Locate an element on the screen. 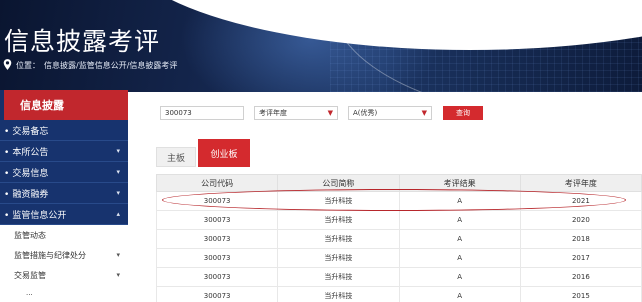 The width and height of the screenshot is (642, 302). company-code-input is located at coordinates (202, 113).